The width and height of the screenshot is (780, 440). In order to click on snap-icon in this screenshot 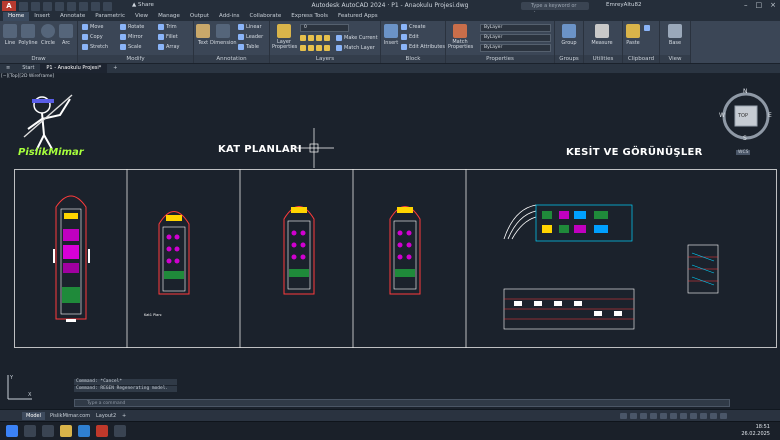, I will do `click(633, 416)`.